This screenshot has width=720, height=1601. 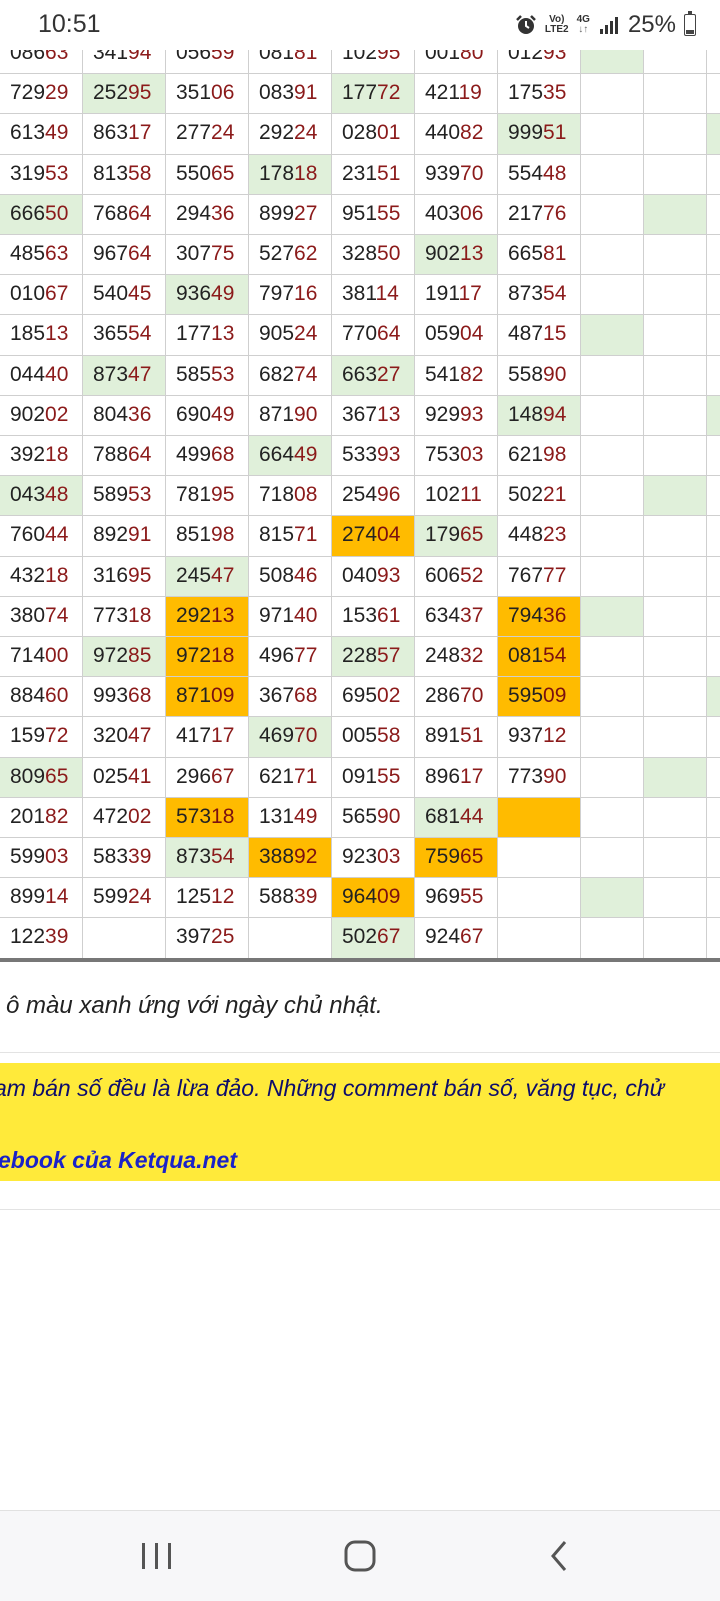 What do you see at coordinates (194, 454) in the screenshot?
I see `cell-head-digits: 499` at bounding box center [194, 454].